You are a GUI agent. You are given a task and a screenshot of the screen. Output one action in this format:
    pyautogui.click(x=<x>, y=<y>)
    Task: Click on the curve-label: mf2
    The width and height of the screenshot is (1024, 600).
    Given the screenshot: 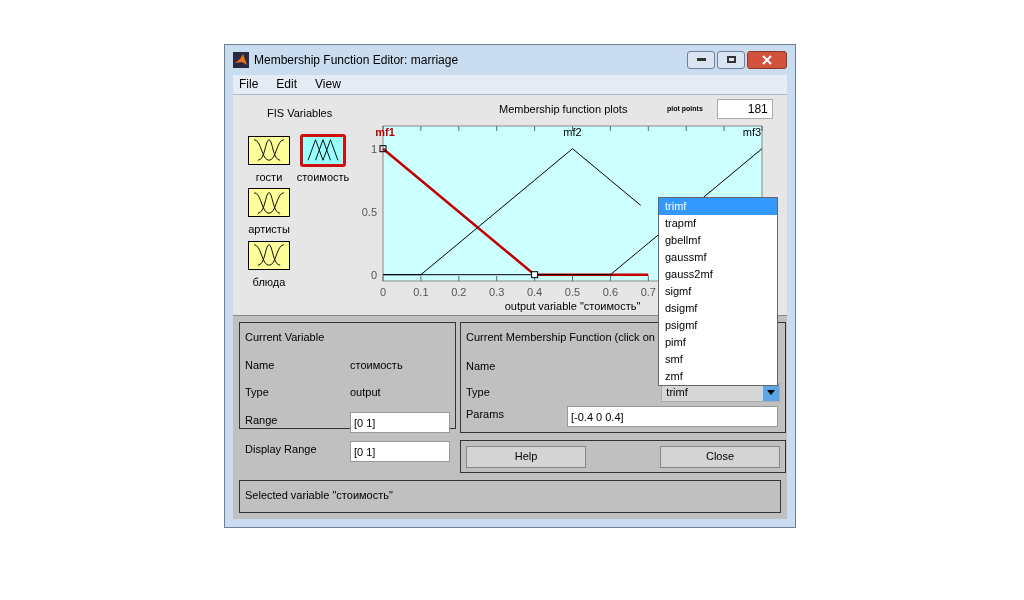 What is the action you would take?
    pyautogui.click(x=572, y=132)
    